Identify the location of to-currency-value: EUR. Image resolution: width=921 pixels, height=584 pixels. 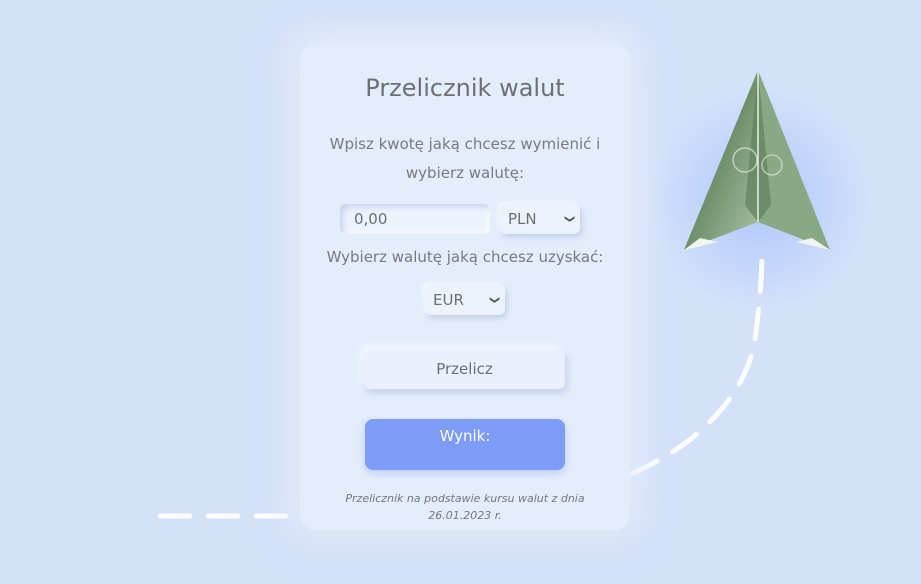
(448, 300).